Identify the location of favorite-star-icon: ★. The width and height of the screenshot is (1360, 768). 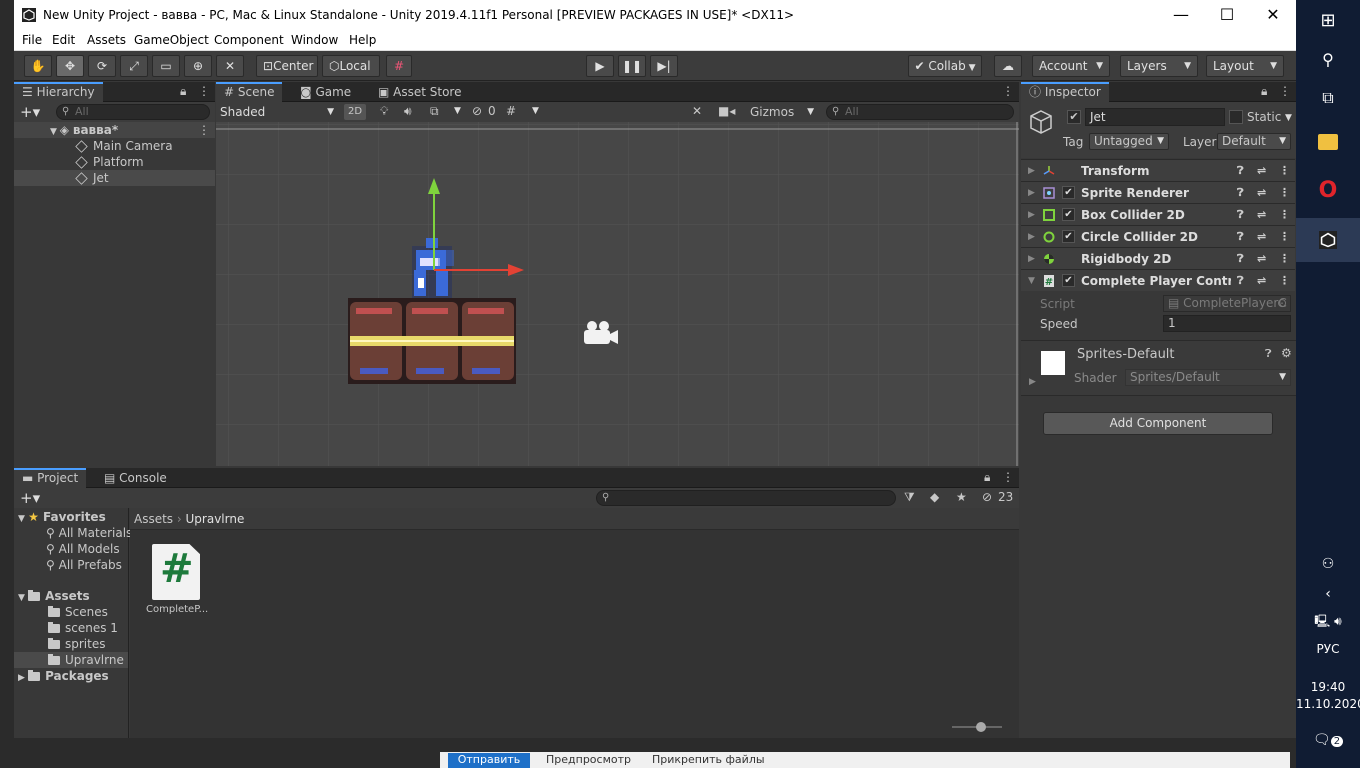
(961, 497).